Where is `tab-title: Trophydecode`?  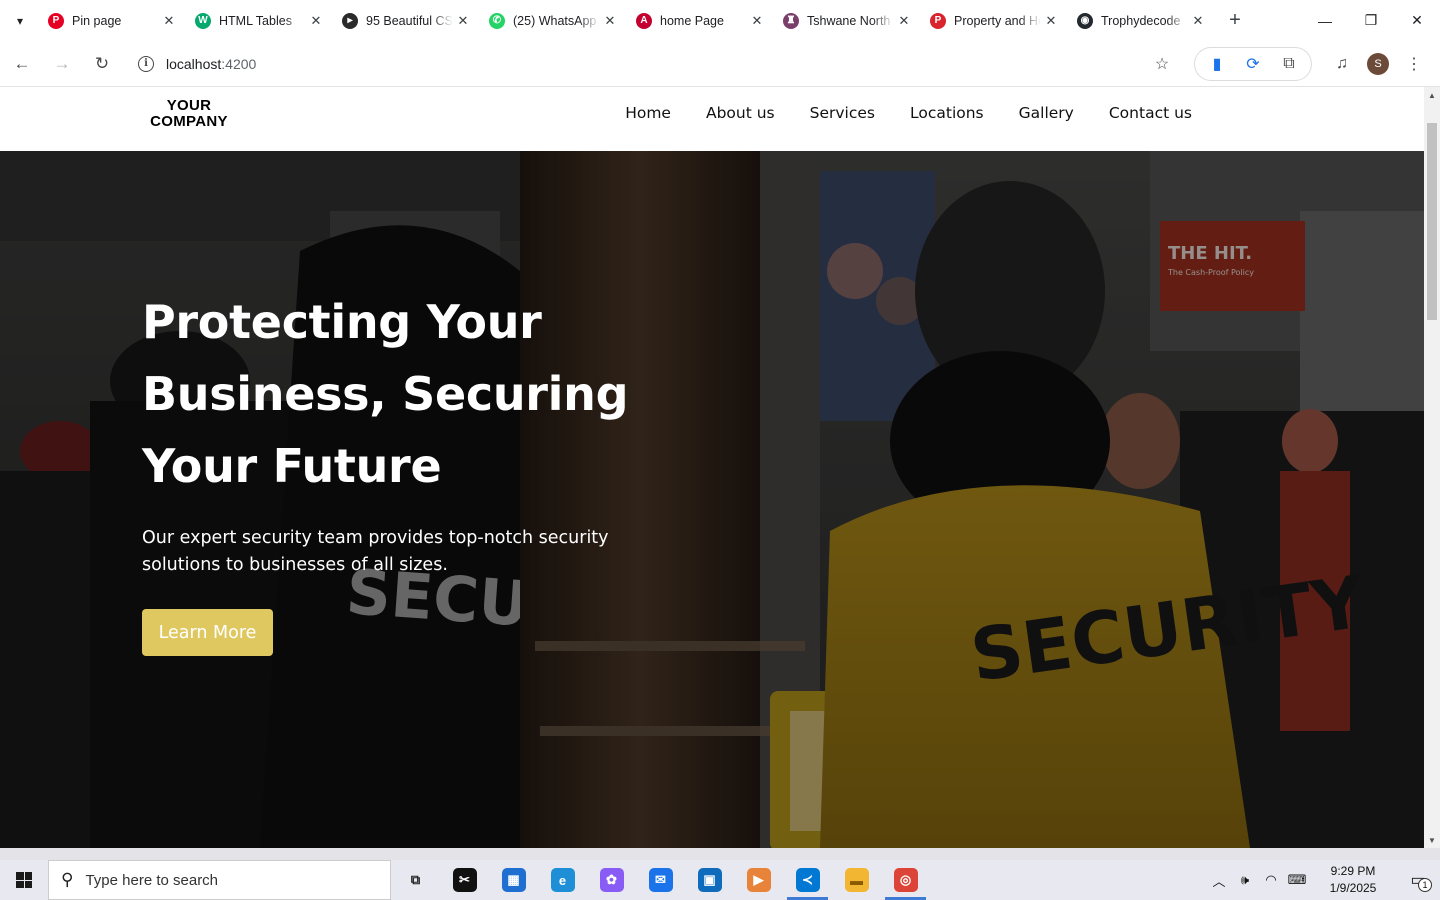 tab-title: Trophydecode is located at coordinates (1141, 20).